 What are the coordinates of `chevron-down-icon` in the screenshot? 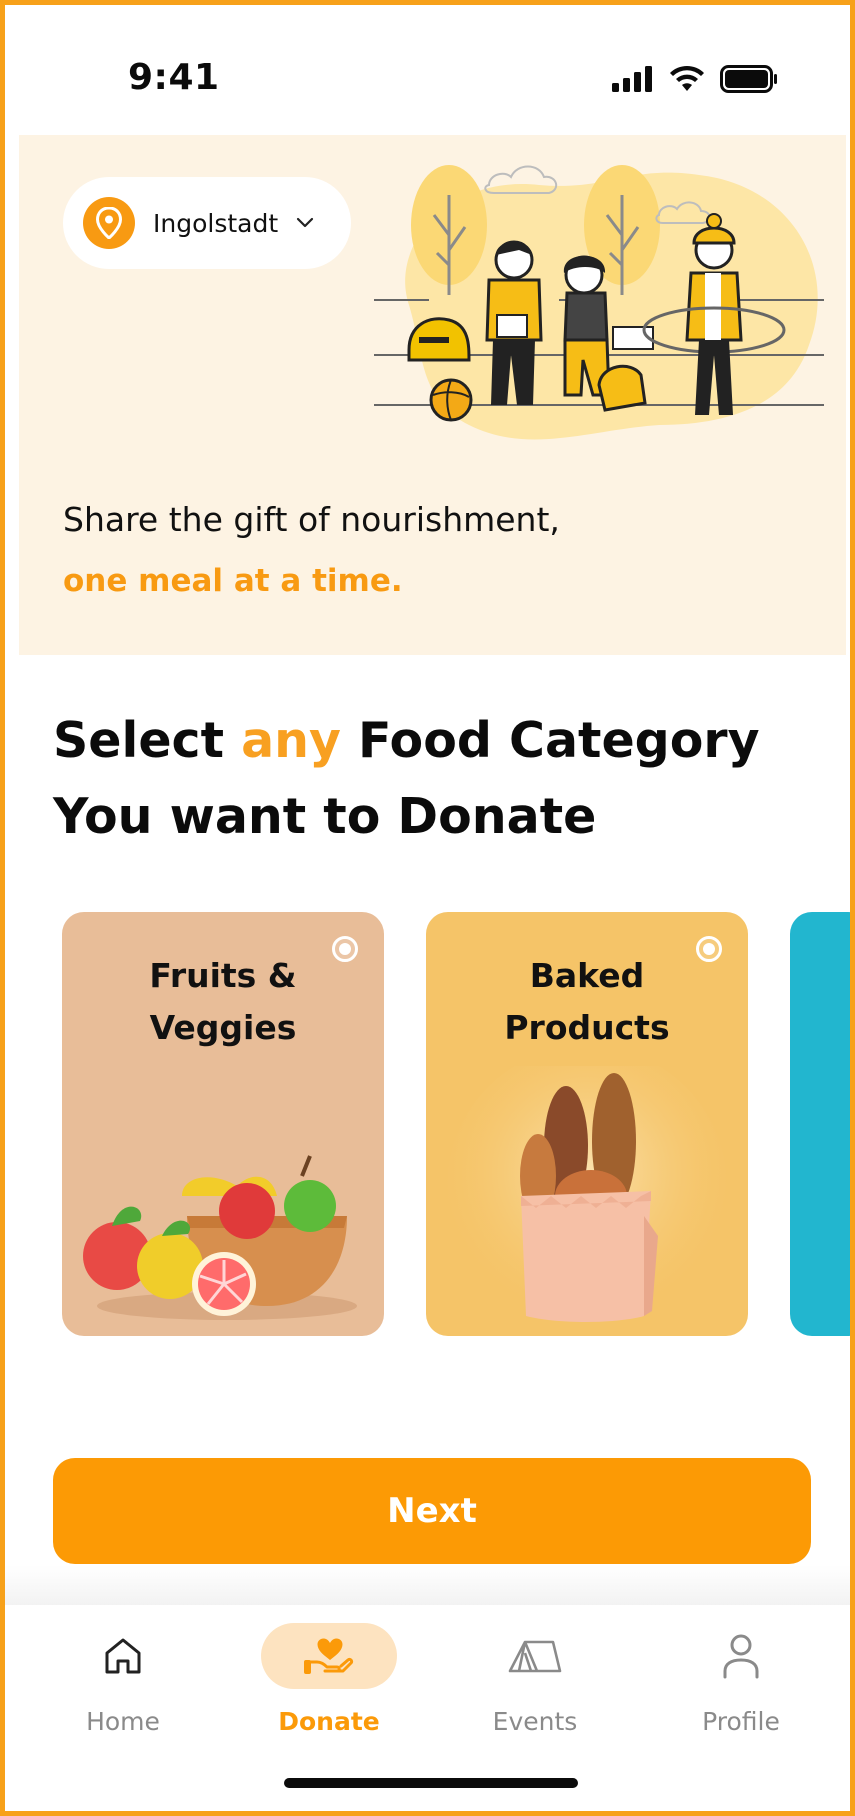 It's located at (305, 222).